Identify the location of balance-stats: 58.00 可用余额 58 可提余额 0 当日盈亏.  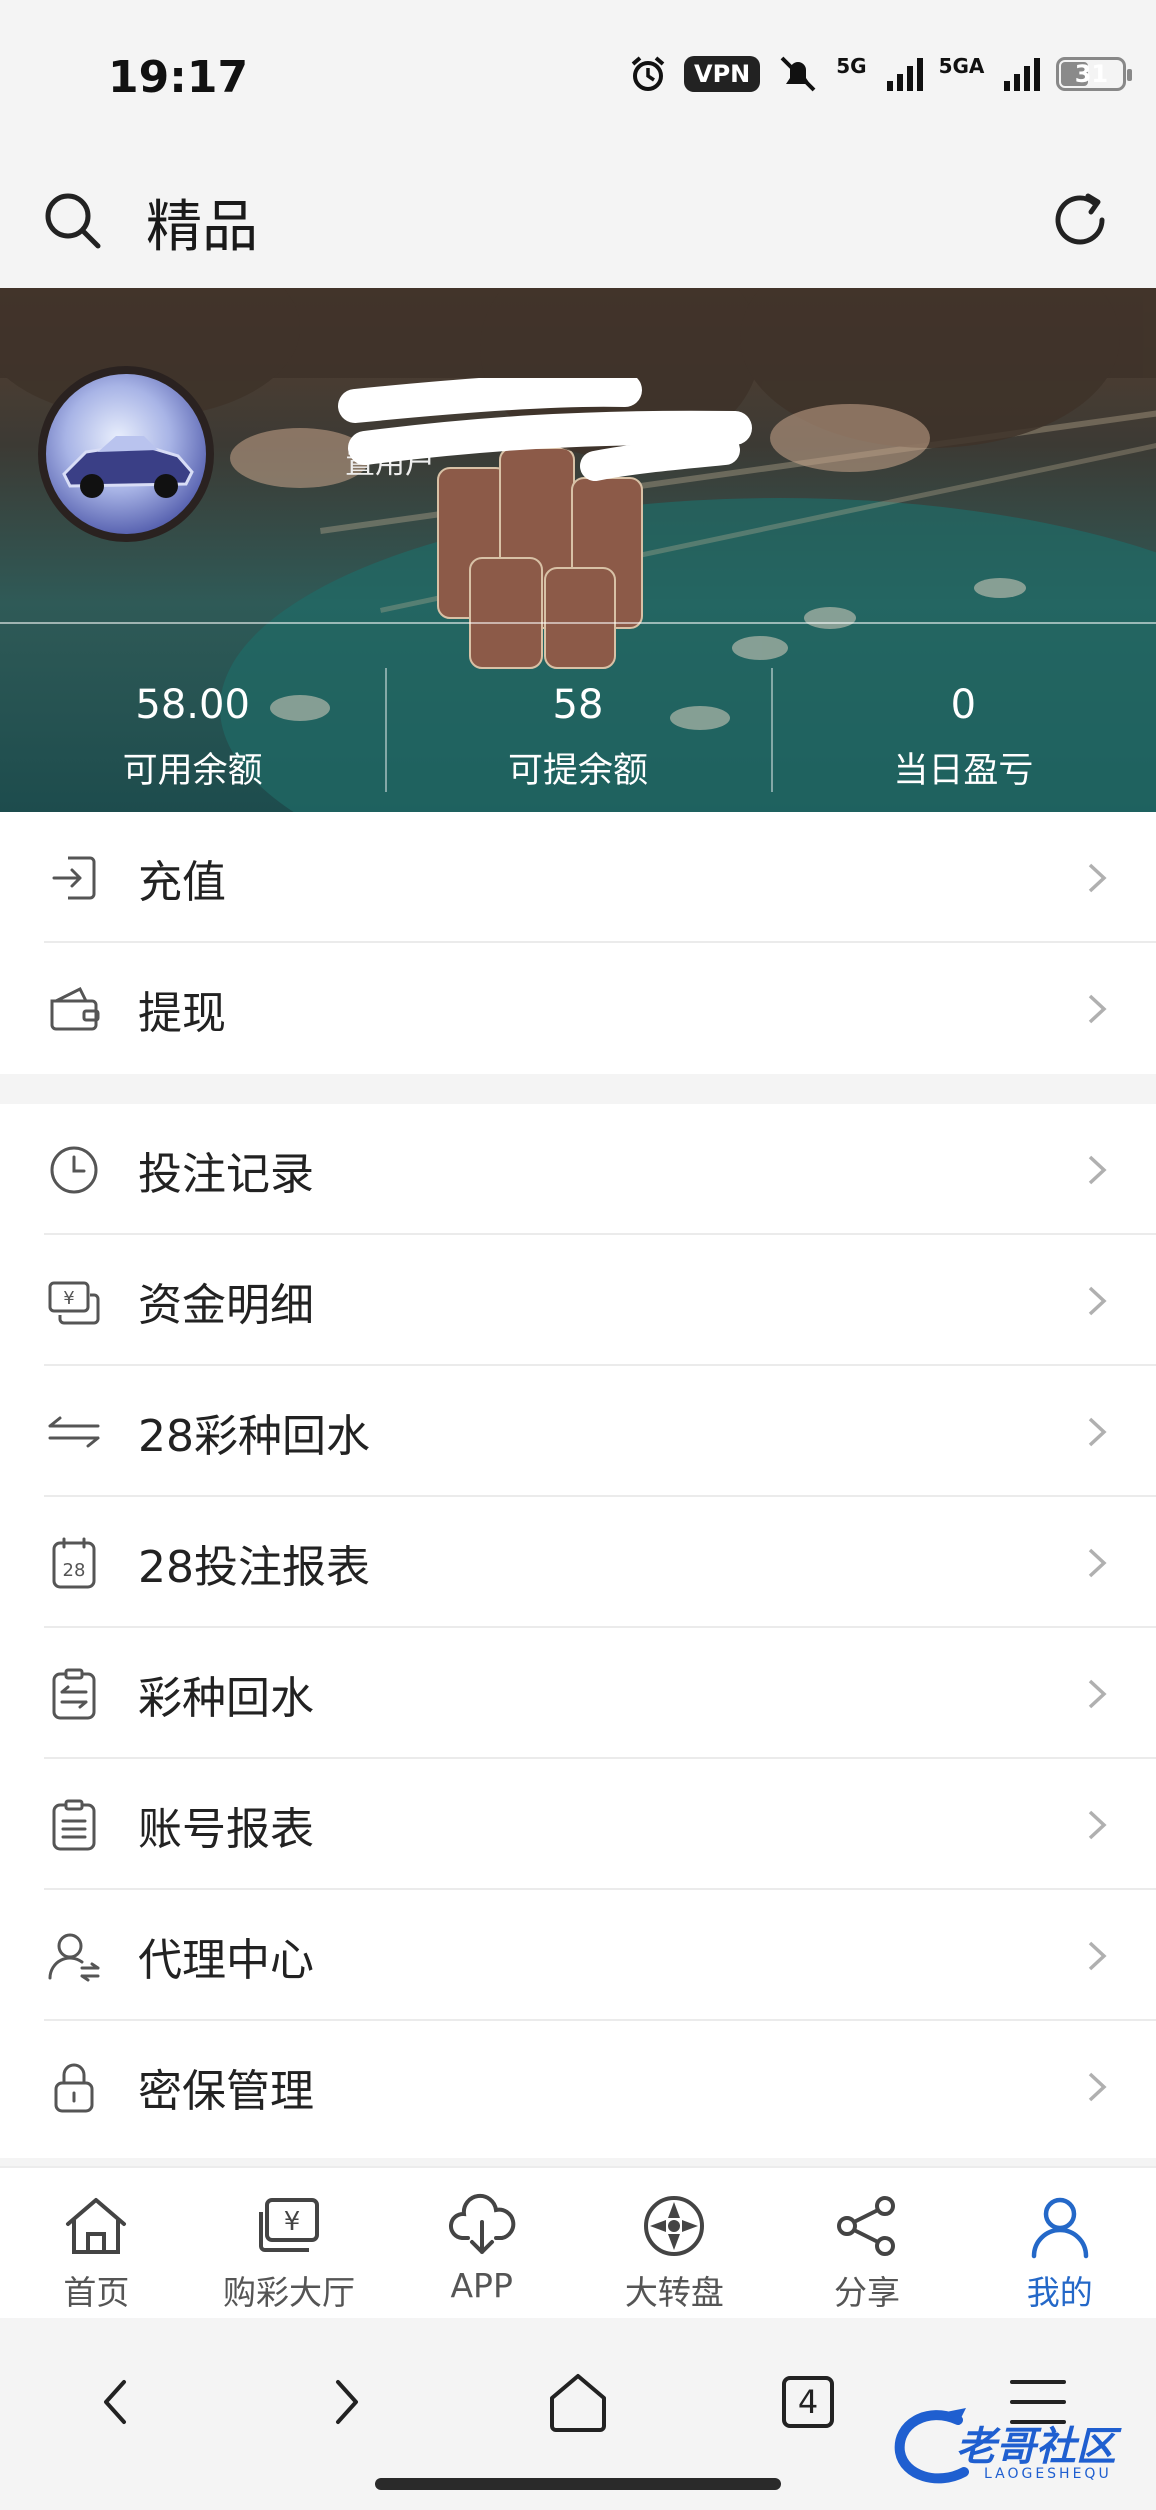
(578, 728).